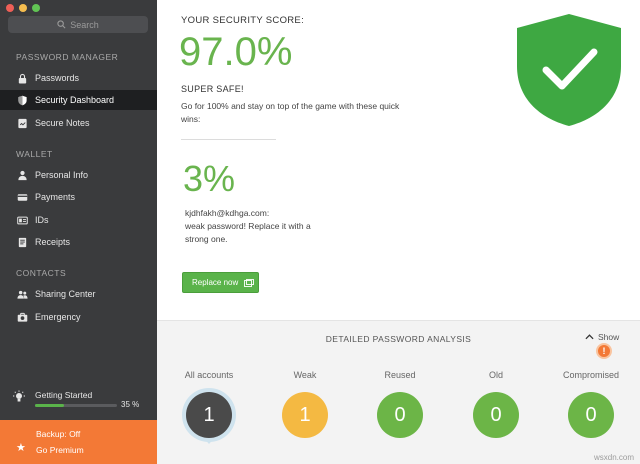  I want to click on credit-card-icon, so click(22, 197).